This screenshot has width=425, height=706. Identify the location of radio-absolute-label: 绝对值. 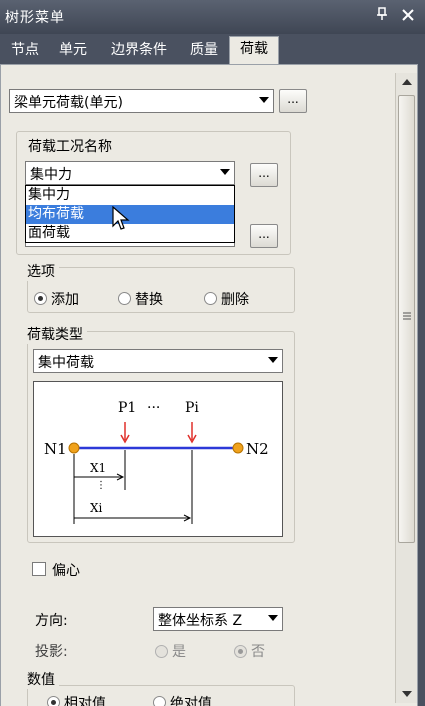
(191, 699).